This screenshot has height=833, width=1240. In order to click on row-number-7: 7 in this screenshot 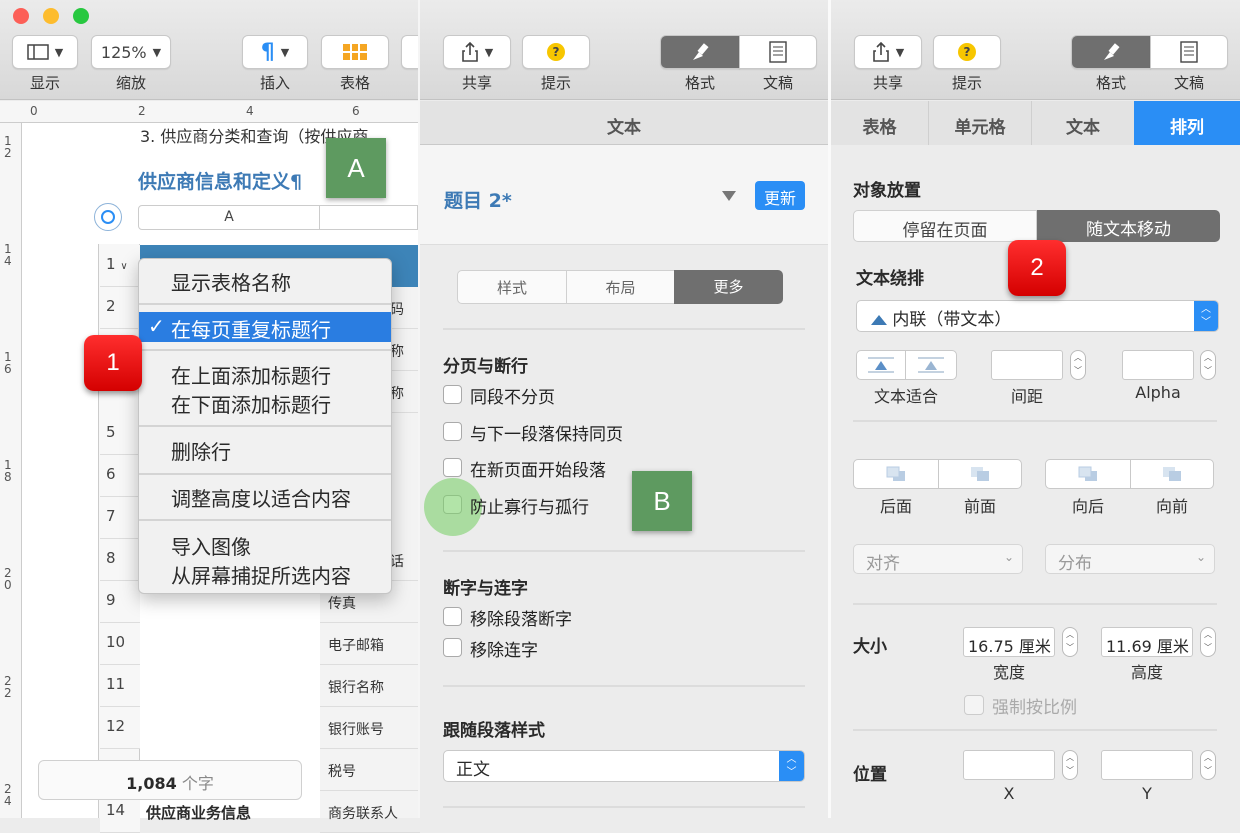, I will do `click(120, 518)`.